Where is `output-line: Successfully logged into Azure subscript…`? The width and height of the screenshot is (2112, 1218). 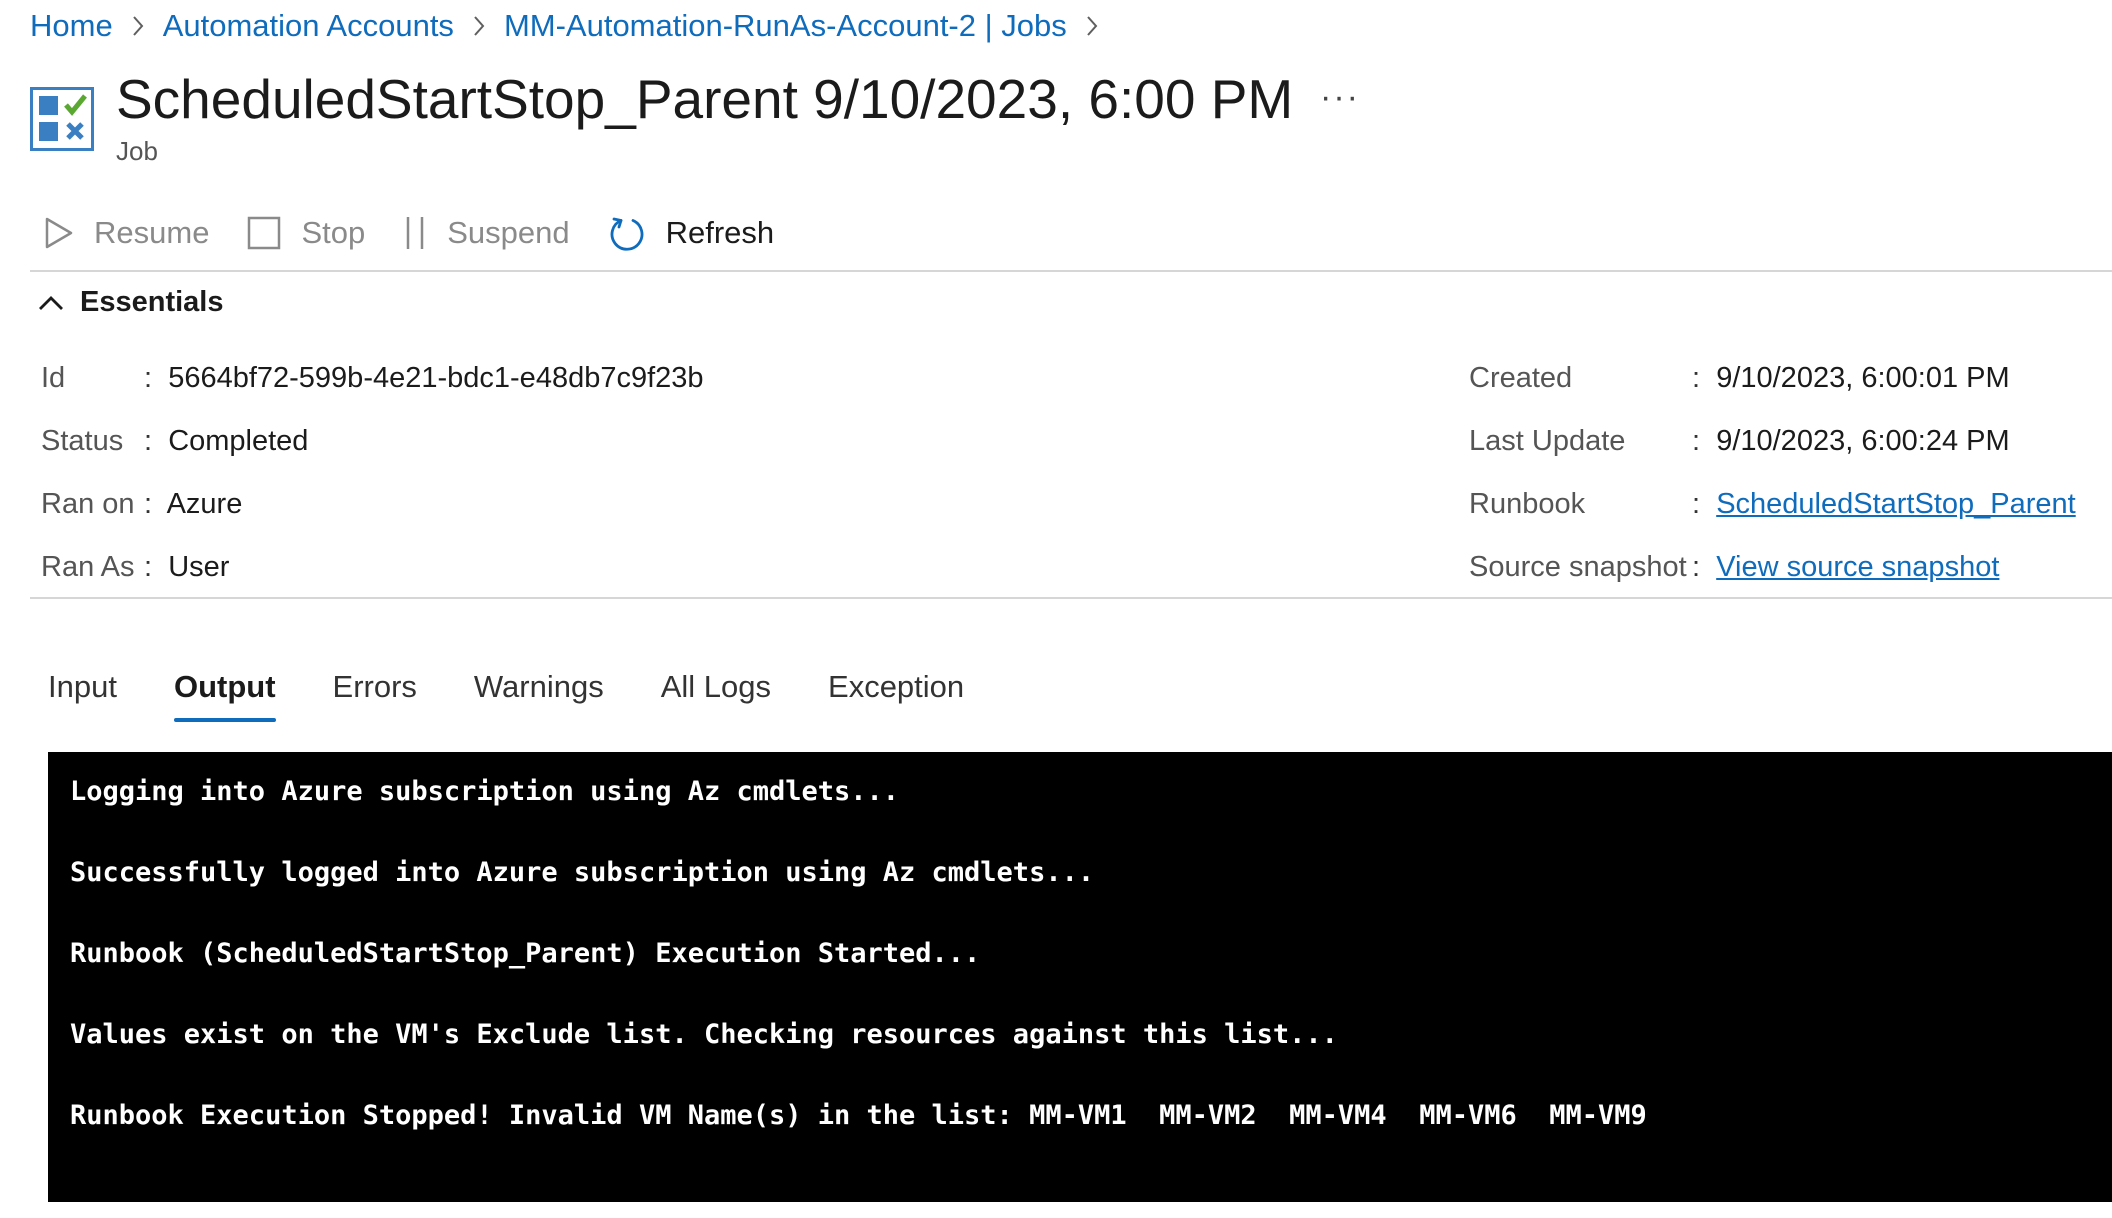
output-line: Successfully logged into Azure subscript… is located at coordinates (582, 872).